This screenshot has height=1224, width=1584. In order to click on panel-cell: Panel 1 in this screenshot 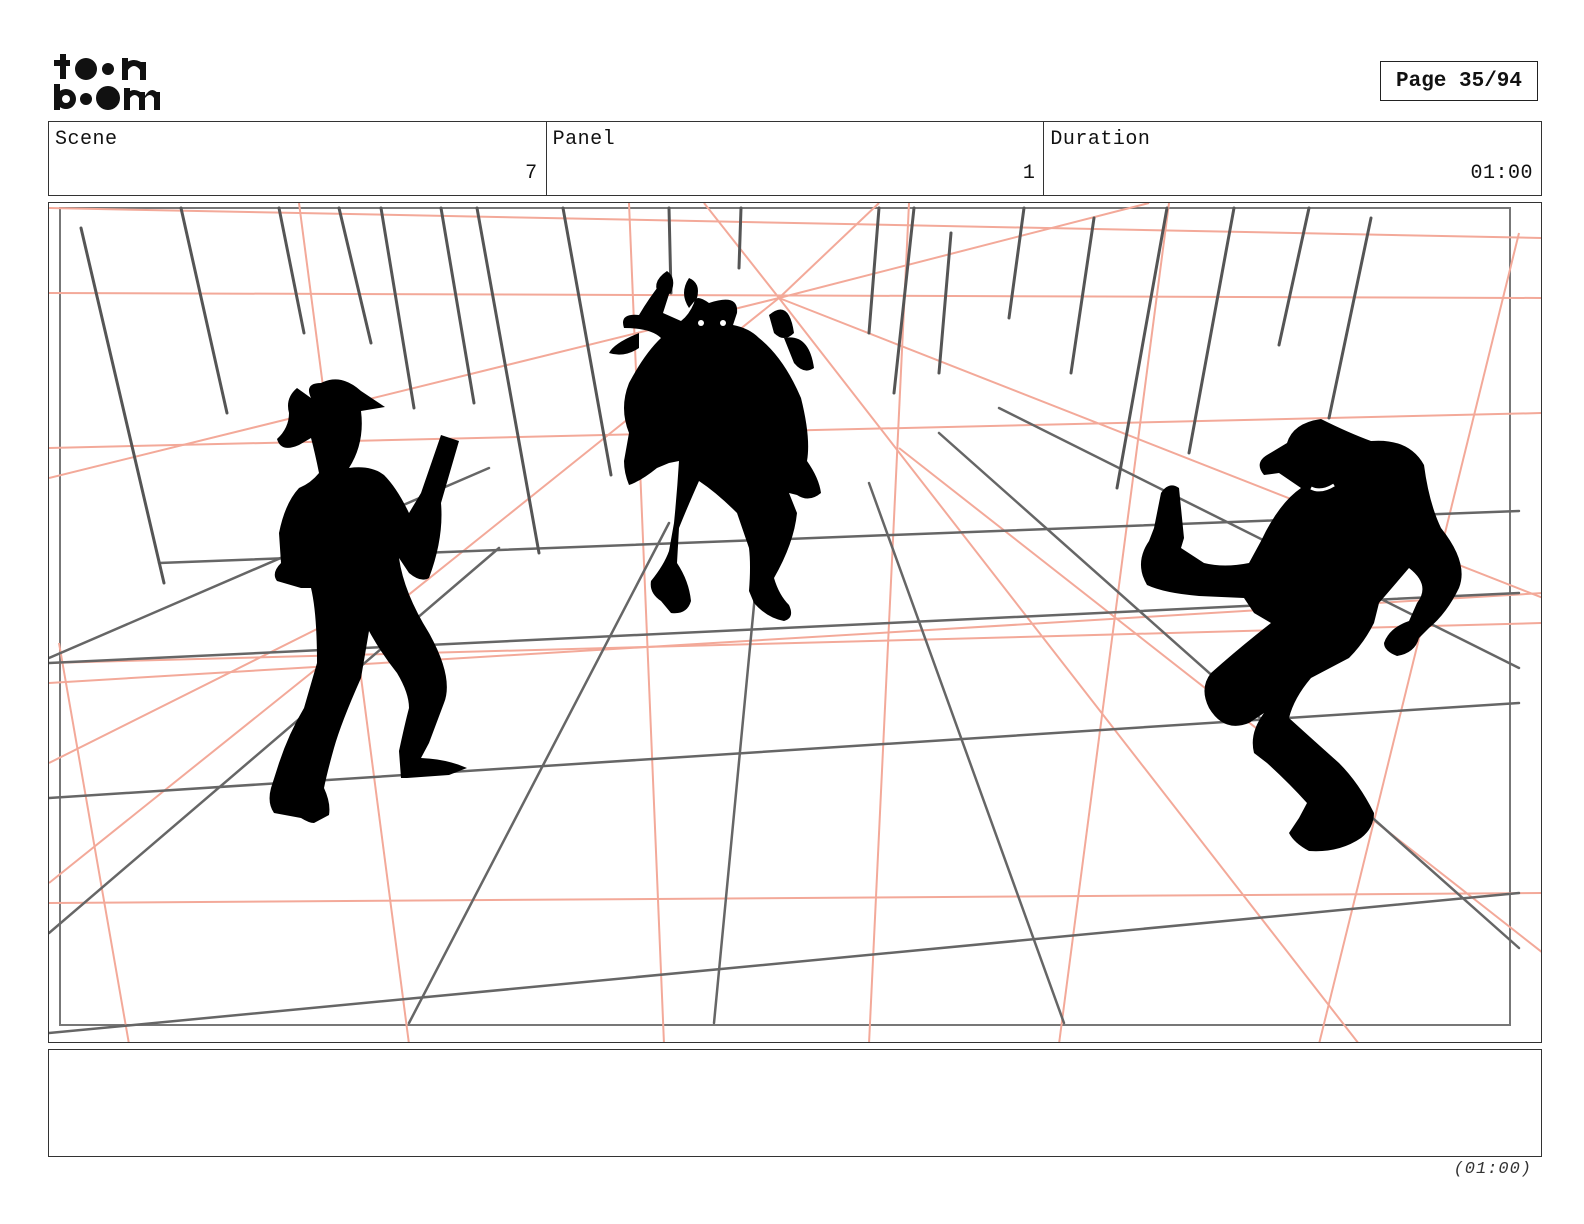, I will do `click(796, 158)`.